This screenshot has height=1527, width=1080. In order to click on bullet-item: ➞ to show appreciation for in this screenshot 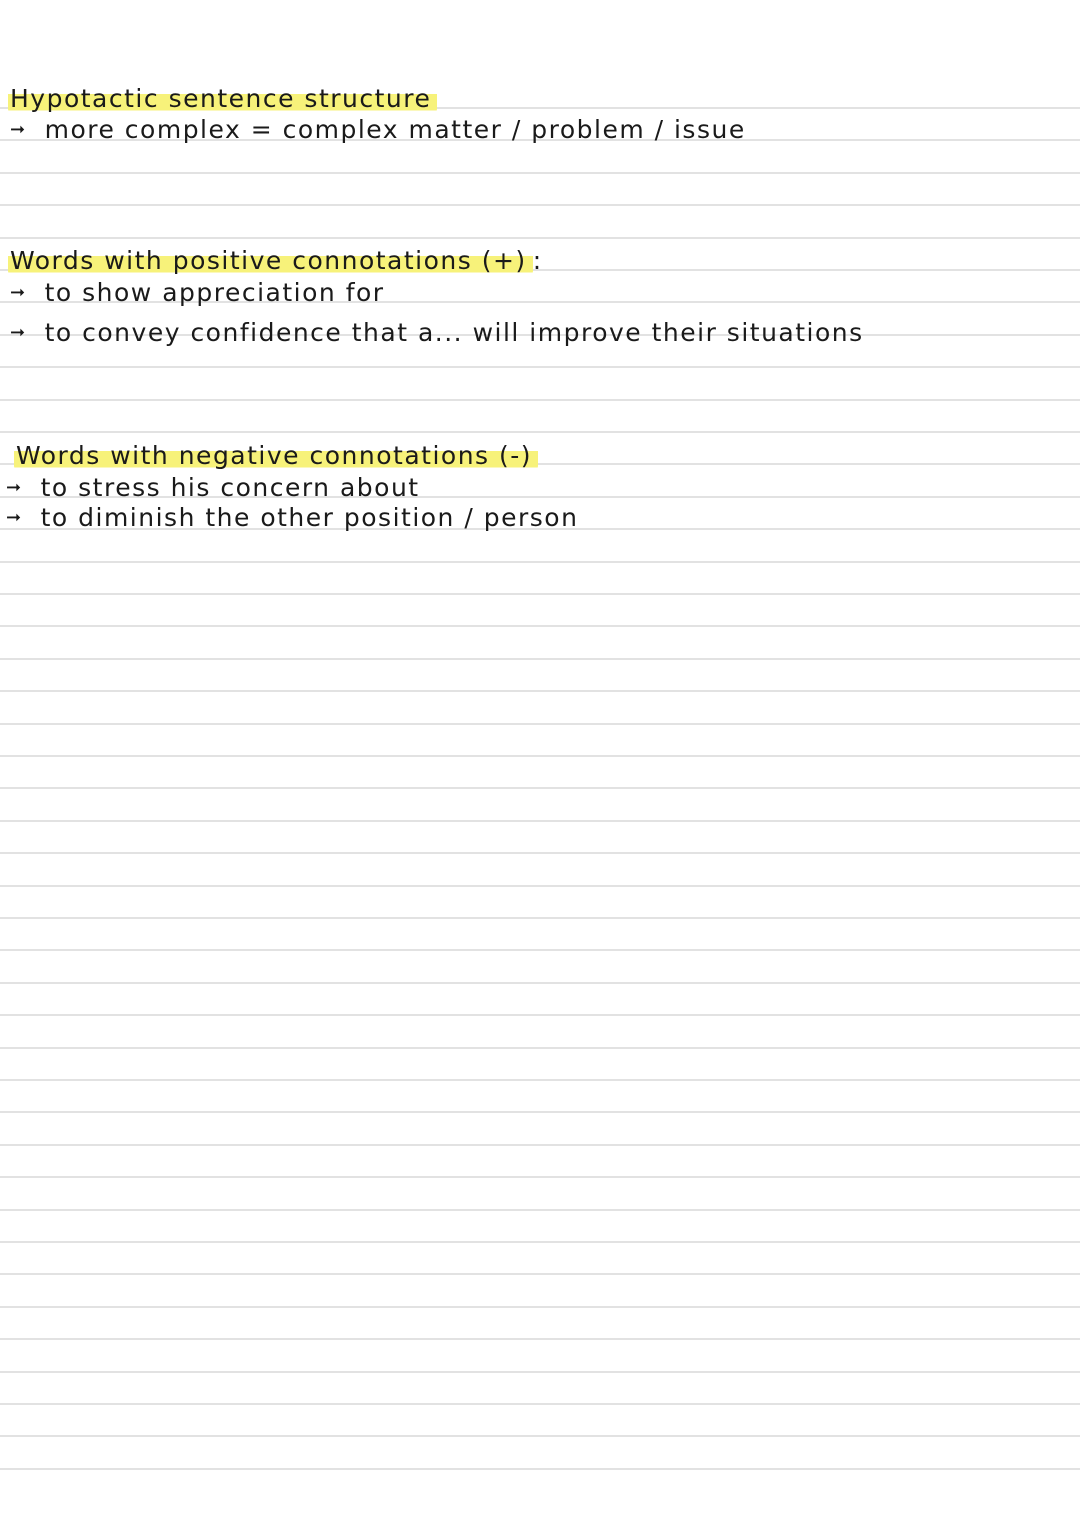, I will do `click(197, 292)`.